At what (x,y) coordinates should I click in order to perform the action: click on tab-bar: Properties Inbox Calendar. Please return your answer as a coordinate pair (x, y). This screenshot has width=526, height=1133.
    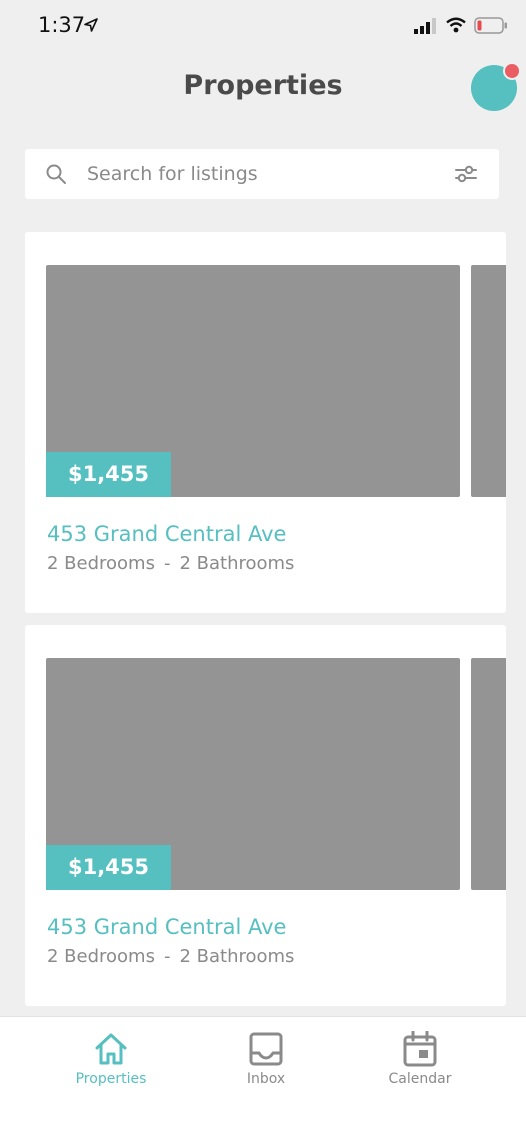
    Looking at the image, I should click on (263, 1074).